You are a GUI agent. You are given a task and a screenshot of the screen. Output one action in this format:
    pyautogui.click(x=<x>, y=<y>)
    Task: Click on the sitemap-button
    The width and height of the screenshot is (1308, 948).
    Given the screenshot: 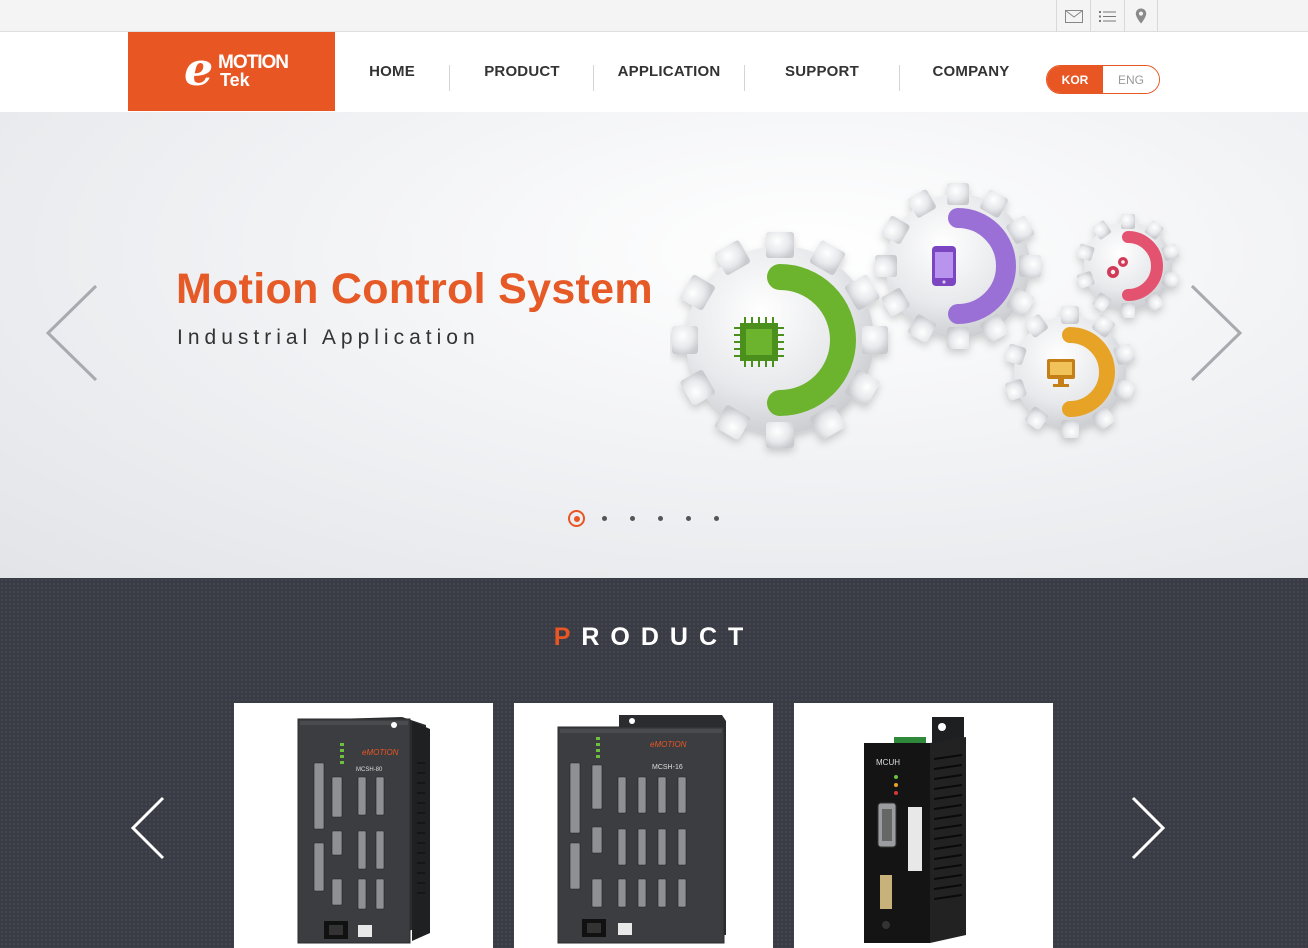 What is the action you would take?
    pyautogui.click(x=1107, y=16)
    